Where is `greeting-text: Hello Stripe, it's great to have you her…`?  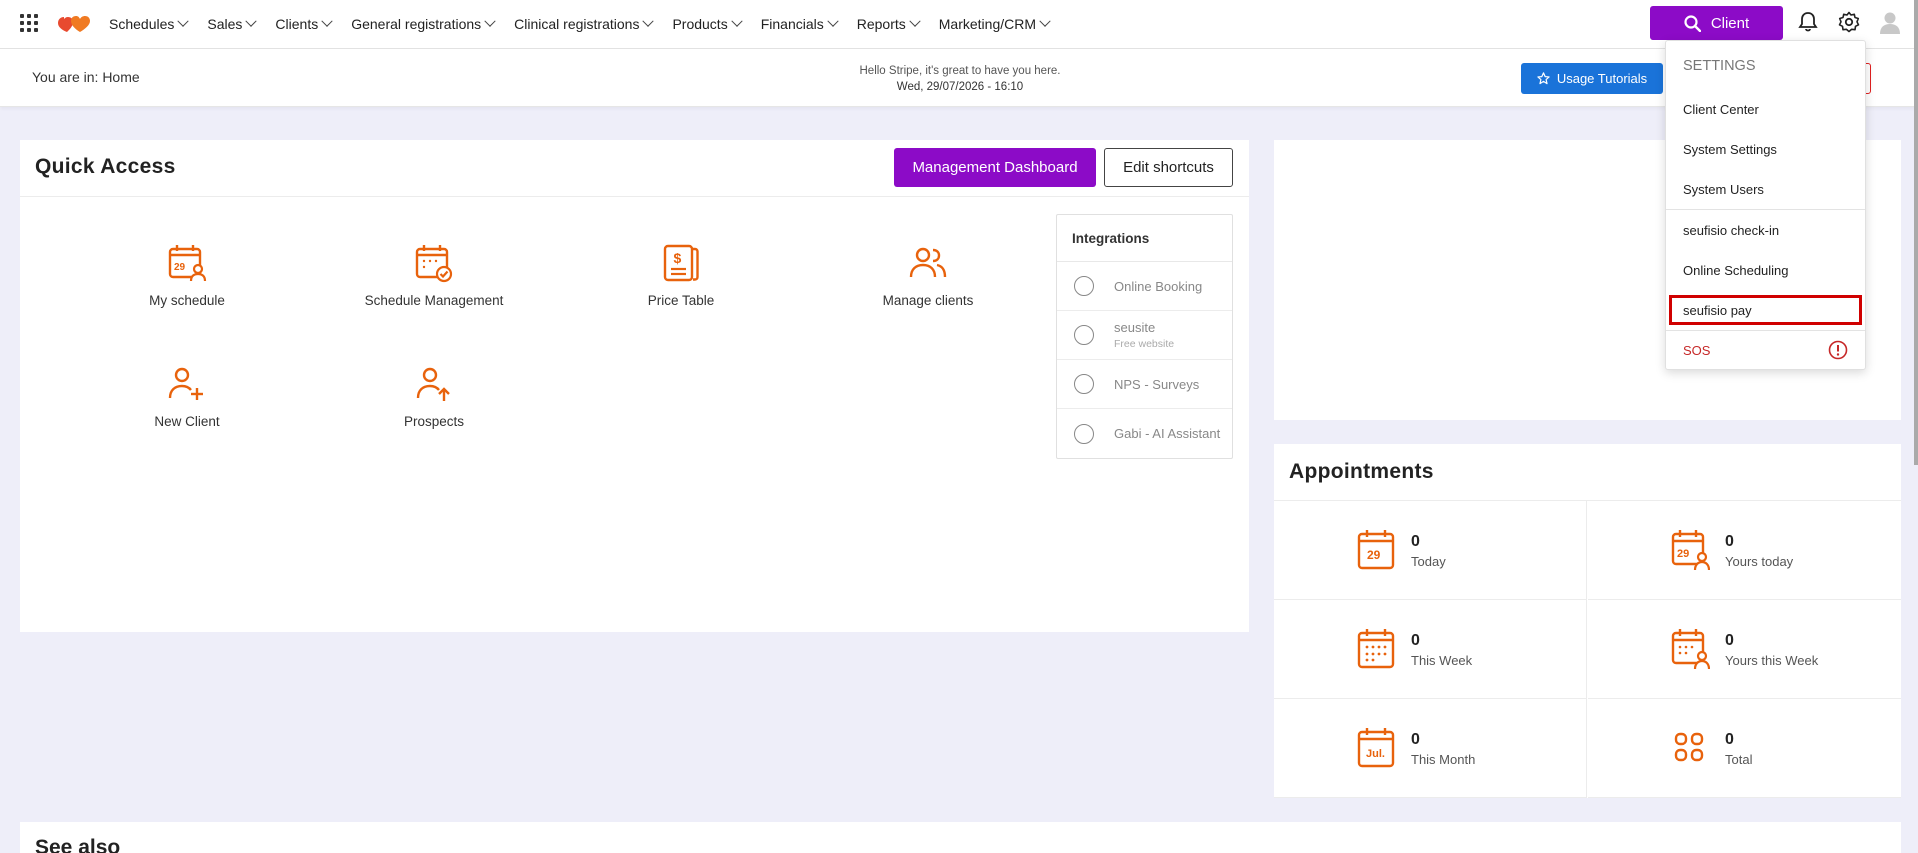 greeting-text: Hello Stripe, it's great to have you her… is located at coordinates (960, 71).